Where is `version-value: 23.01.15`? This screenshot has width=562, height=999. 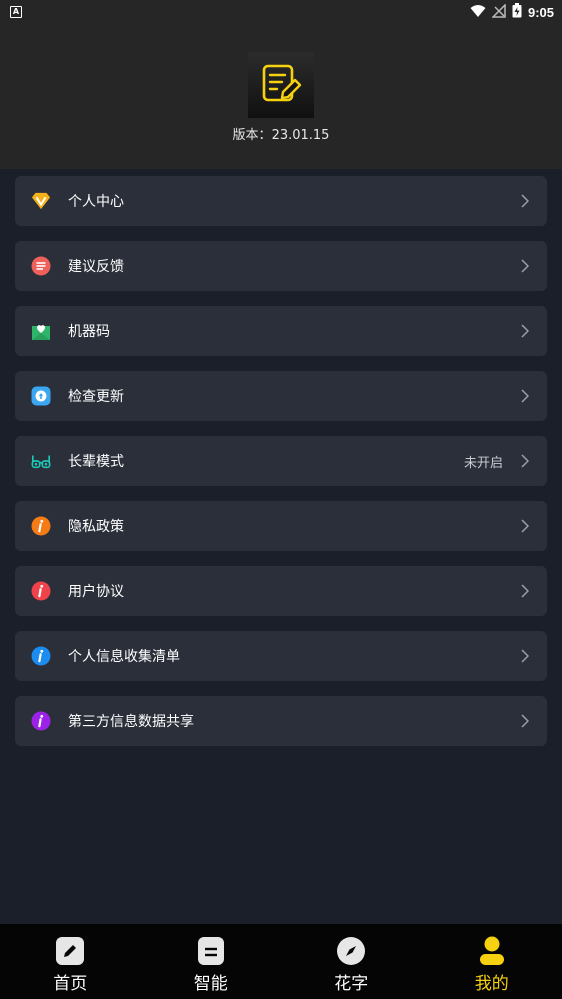 version-value: 23.01.15 is located at coordinates (300, 135).